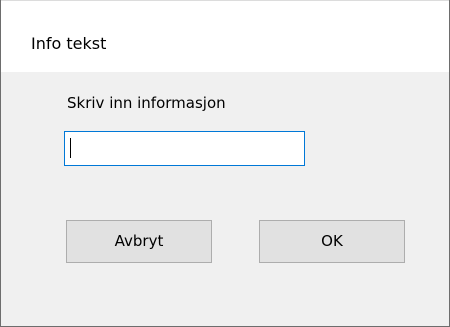 This screenshot has height=327, width=450. Describe the element at coordinates (139, 241) in the screenshot. I see `cancel-button: Avbryt` at that location.